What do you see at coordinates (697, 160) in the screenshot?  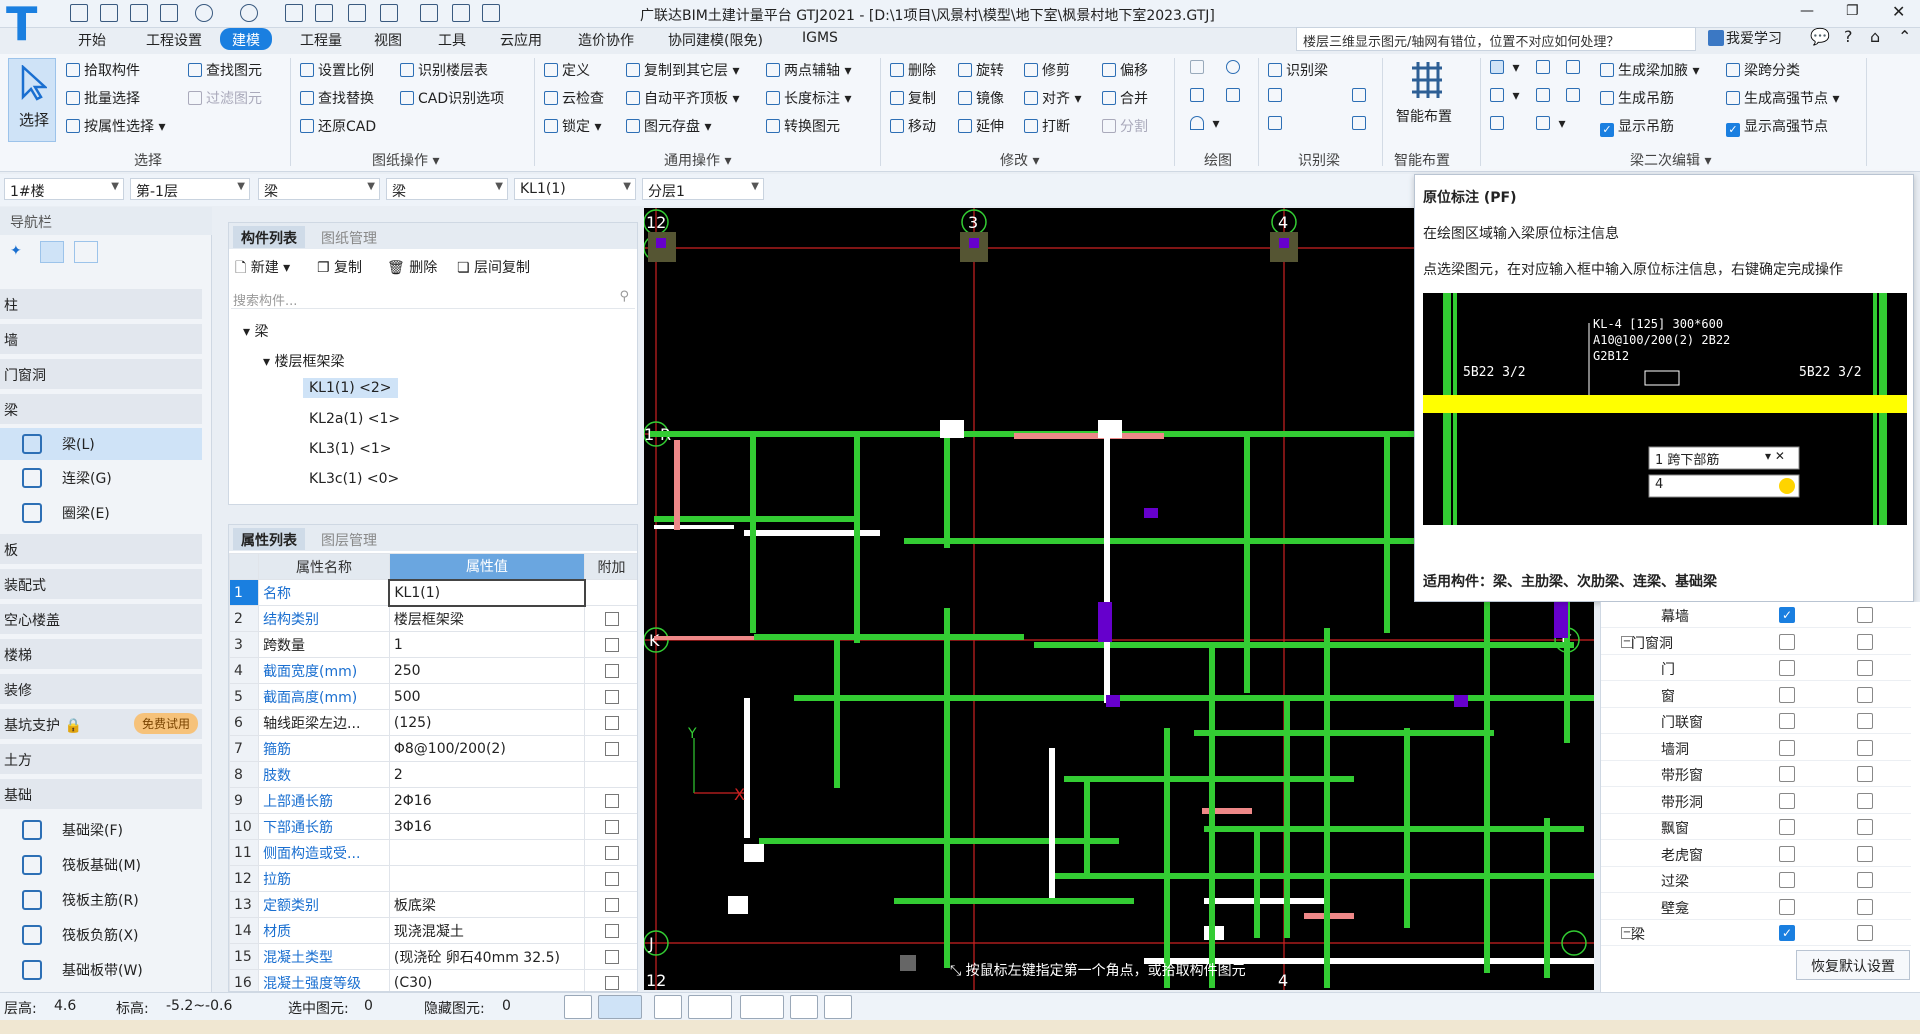 I see `common-ops-group-label: 通用操作 ▾` at bounding box center [697, 160].